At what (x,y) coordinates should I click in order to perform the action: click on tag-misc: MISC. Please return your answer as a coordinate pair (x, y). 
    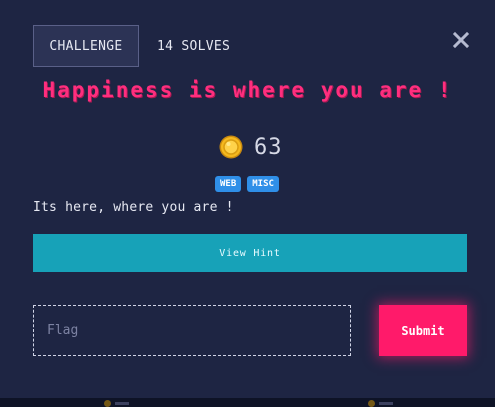
    Looking at the image, I should click on (263, 184).